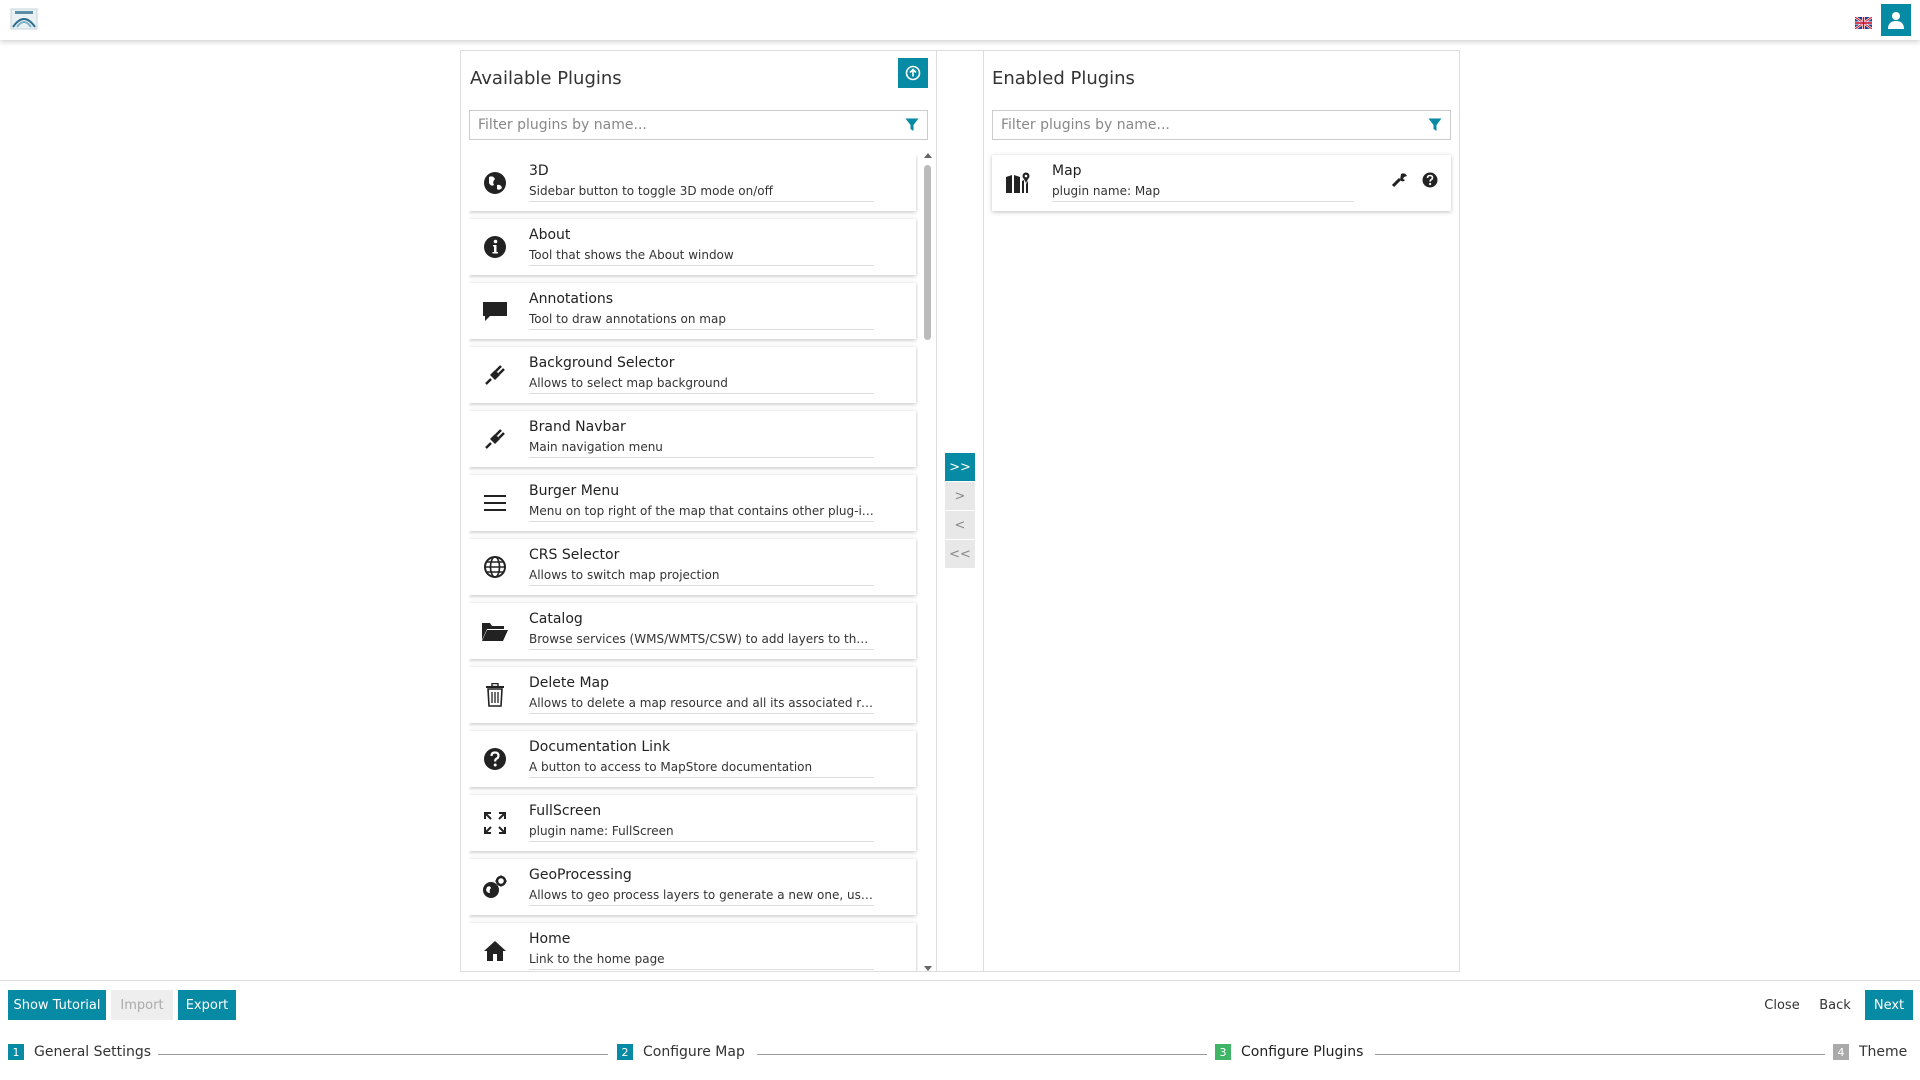 The height and width of the screenshot is (1080, 1920). What do you see at coordinates (142, 1005) in the screenshot?
I see `import-button: Import` at bounding box center [142, 1005].